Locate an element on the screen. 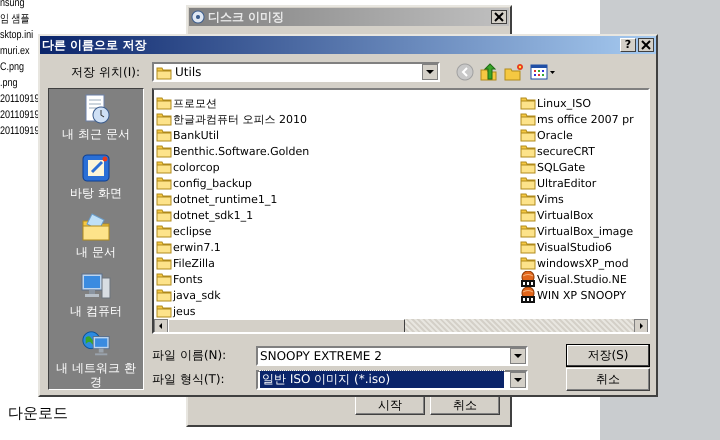 This screenshot has height=440, width=720. places-item: 내 문서 is located at coordinates (96, 240).